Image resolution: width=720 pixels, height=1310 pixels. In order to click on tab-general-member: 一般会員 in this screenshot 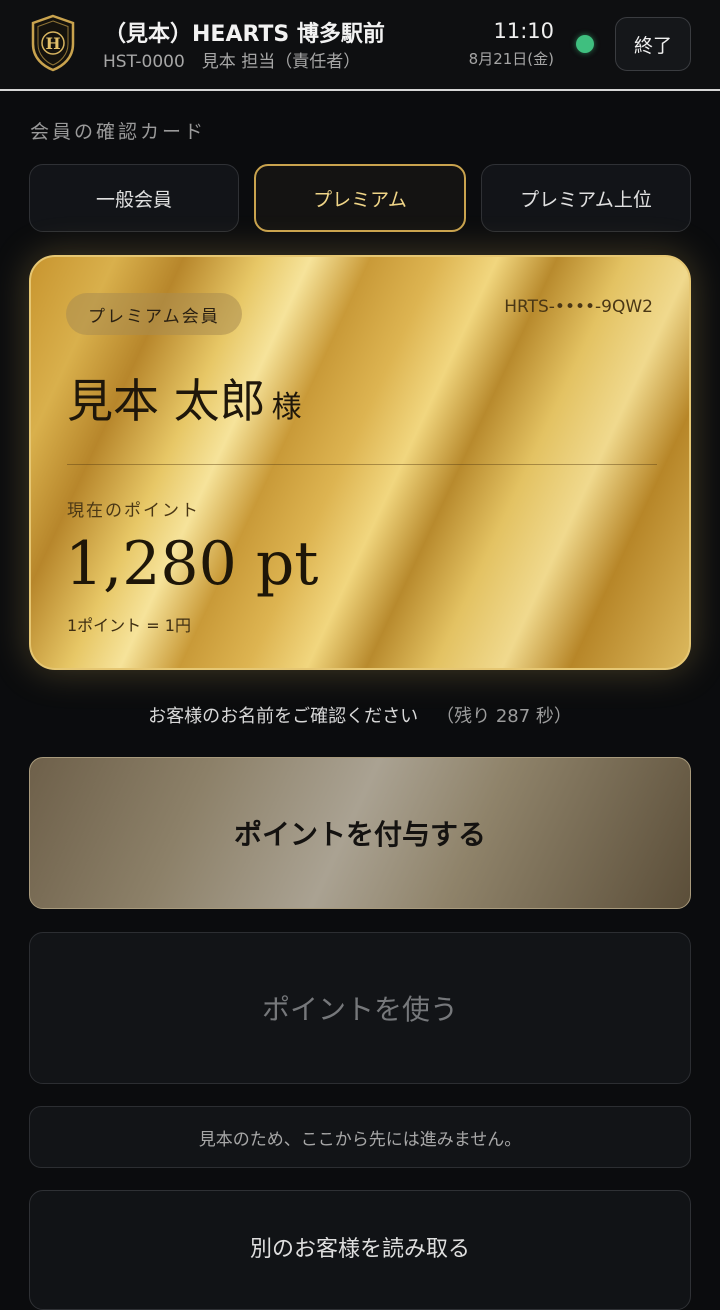, I will do `click(134, 198)`.